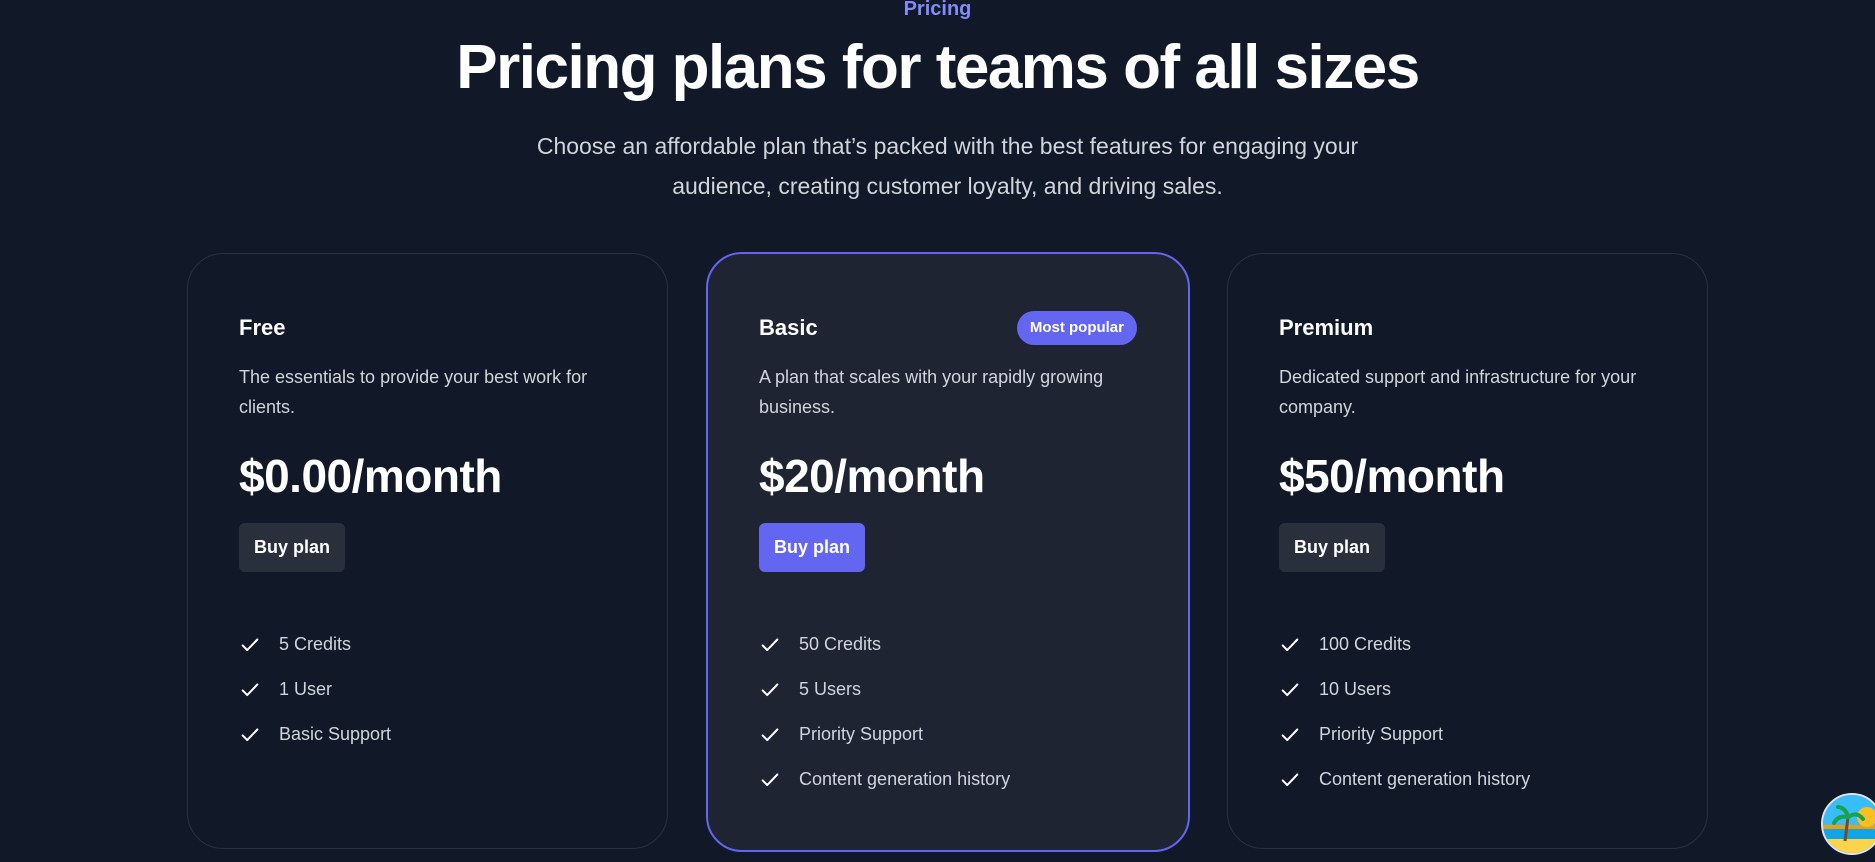 The height and width of the screenshot is (862, 1875). I want to click on feature-list: 5 Credits 1 User Basic Support, so click(427, 689).